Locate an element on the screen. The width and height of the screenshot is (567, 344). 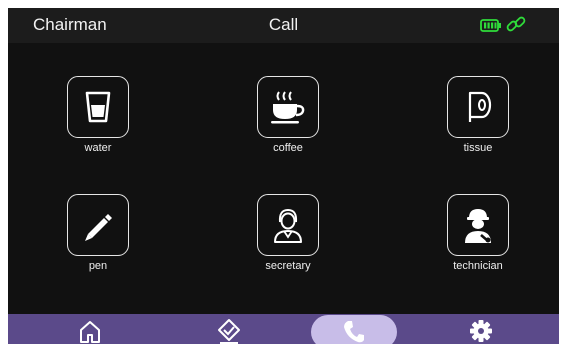
home-icon is located at coordinates (90, 332).